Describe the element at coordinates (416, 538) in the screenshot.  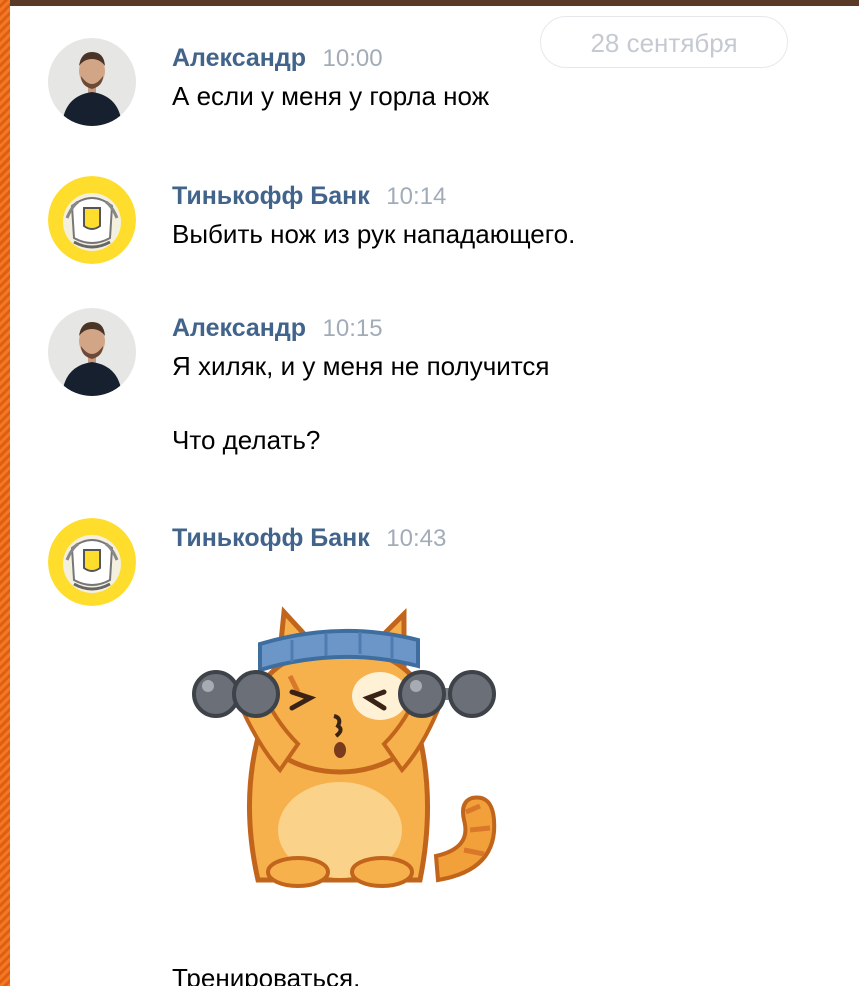
I see `message-time: 10:43` at that location.